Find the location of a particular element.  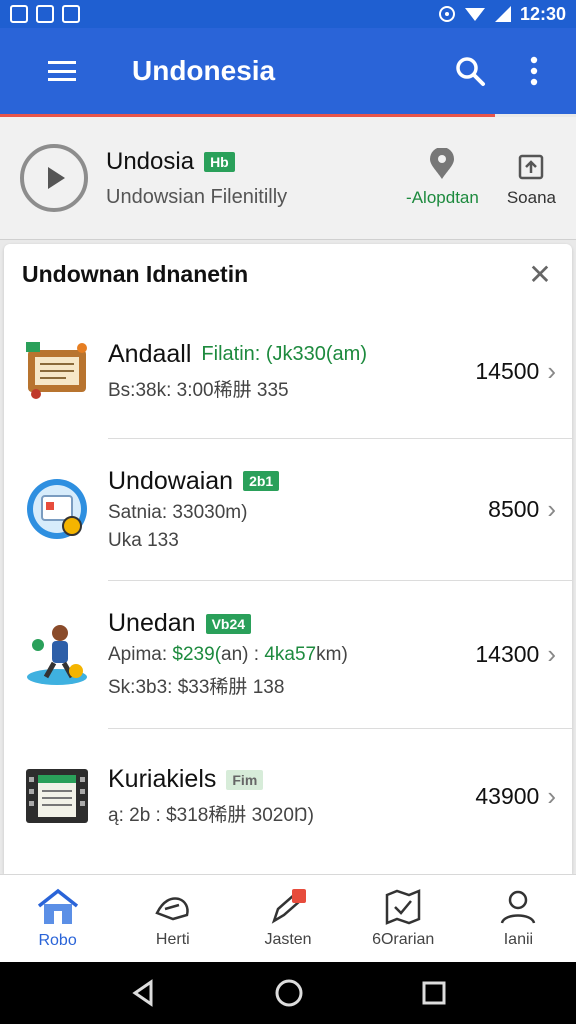

price-value: 14300 is located at coordinates (507, 653).